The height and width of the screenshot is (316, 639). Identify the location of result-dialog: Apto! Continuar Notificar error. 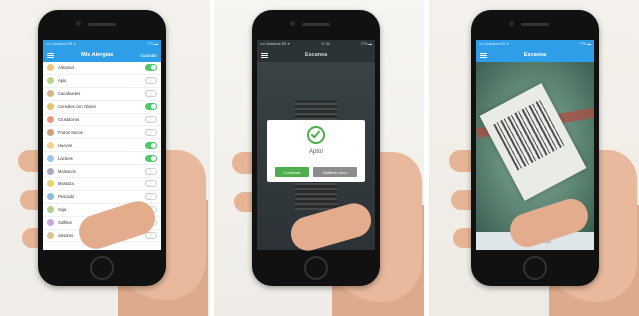
(316, 151).